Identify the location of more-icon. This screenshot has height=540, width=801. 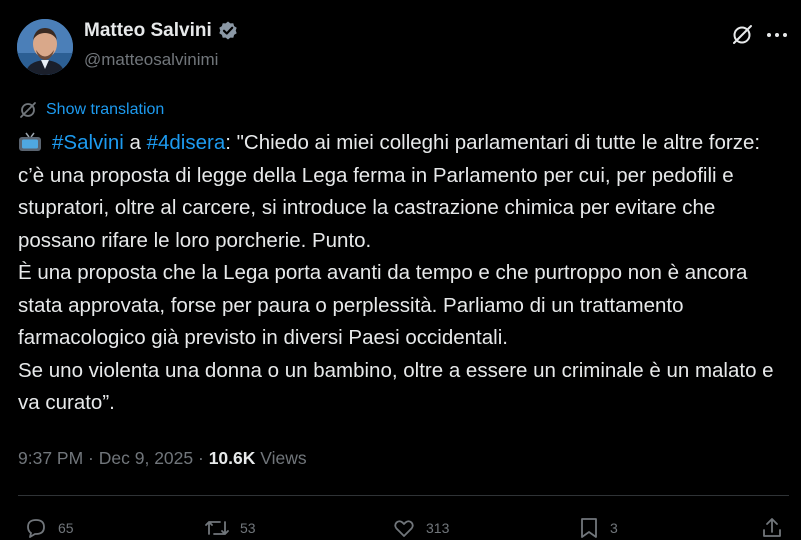
(777, 35).